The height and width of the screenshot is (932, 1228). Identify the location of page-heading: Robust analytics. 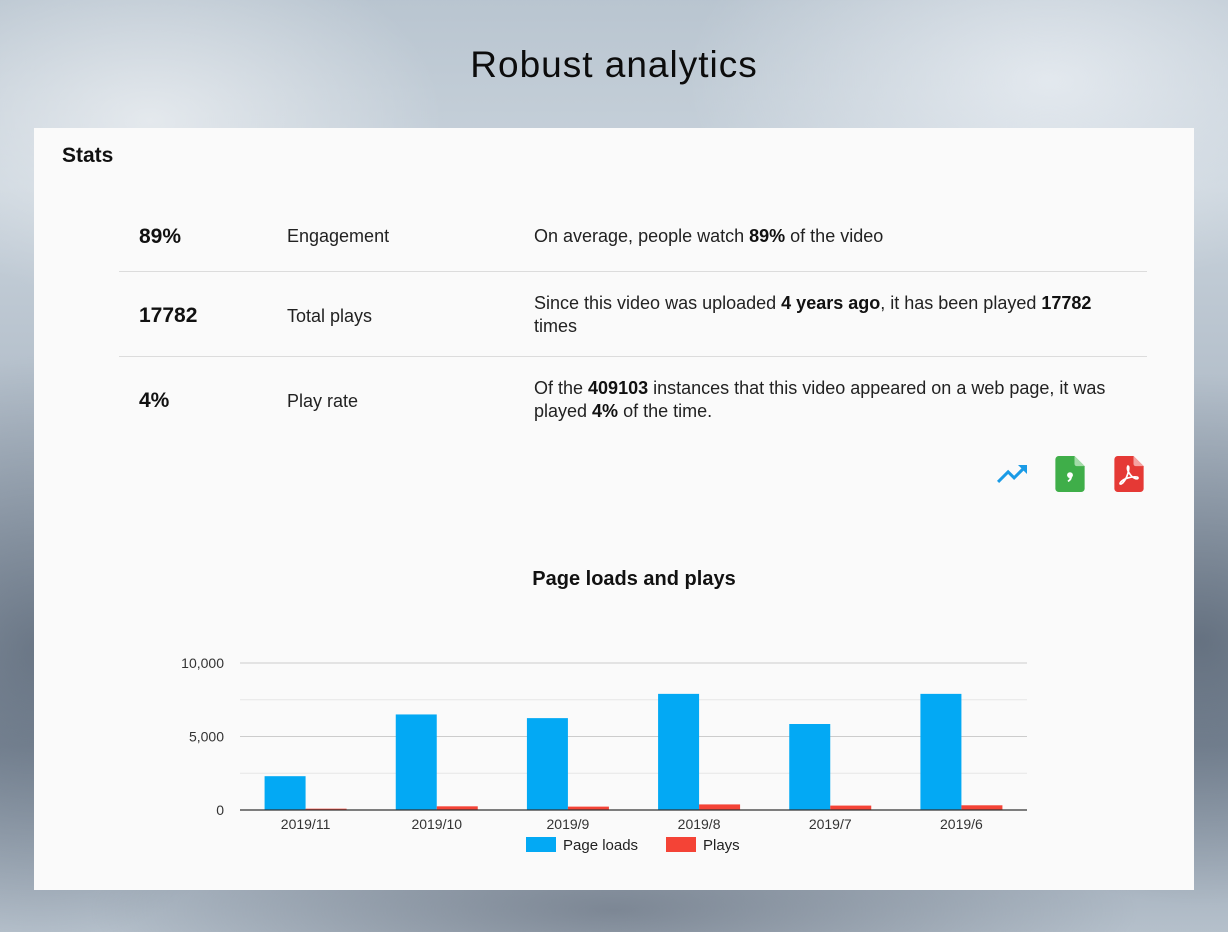
(614, 64).